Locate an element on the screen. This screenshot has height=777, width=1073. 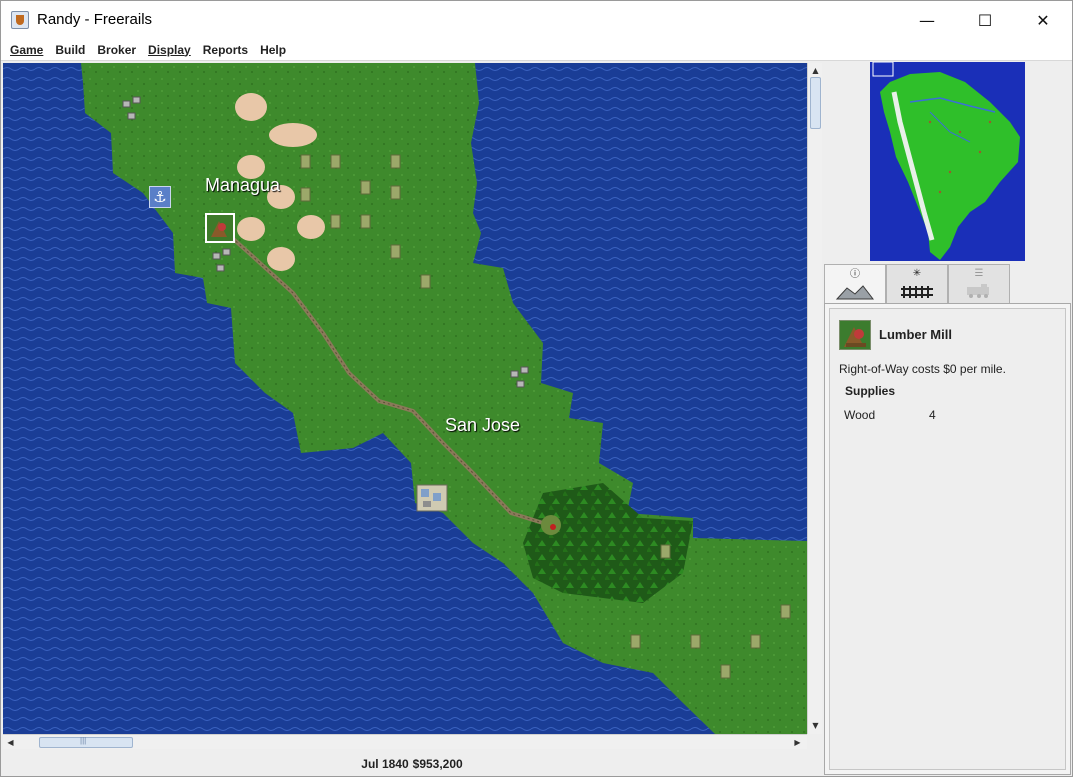
city-san-jose-buildings is located at coordinates (432, 498).